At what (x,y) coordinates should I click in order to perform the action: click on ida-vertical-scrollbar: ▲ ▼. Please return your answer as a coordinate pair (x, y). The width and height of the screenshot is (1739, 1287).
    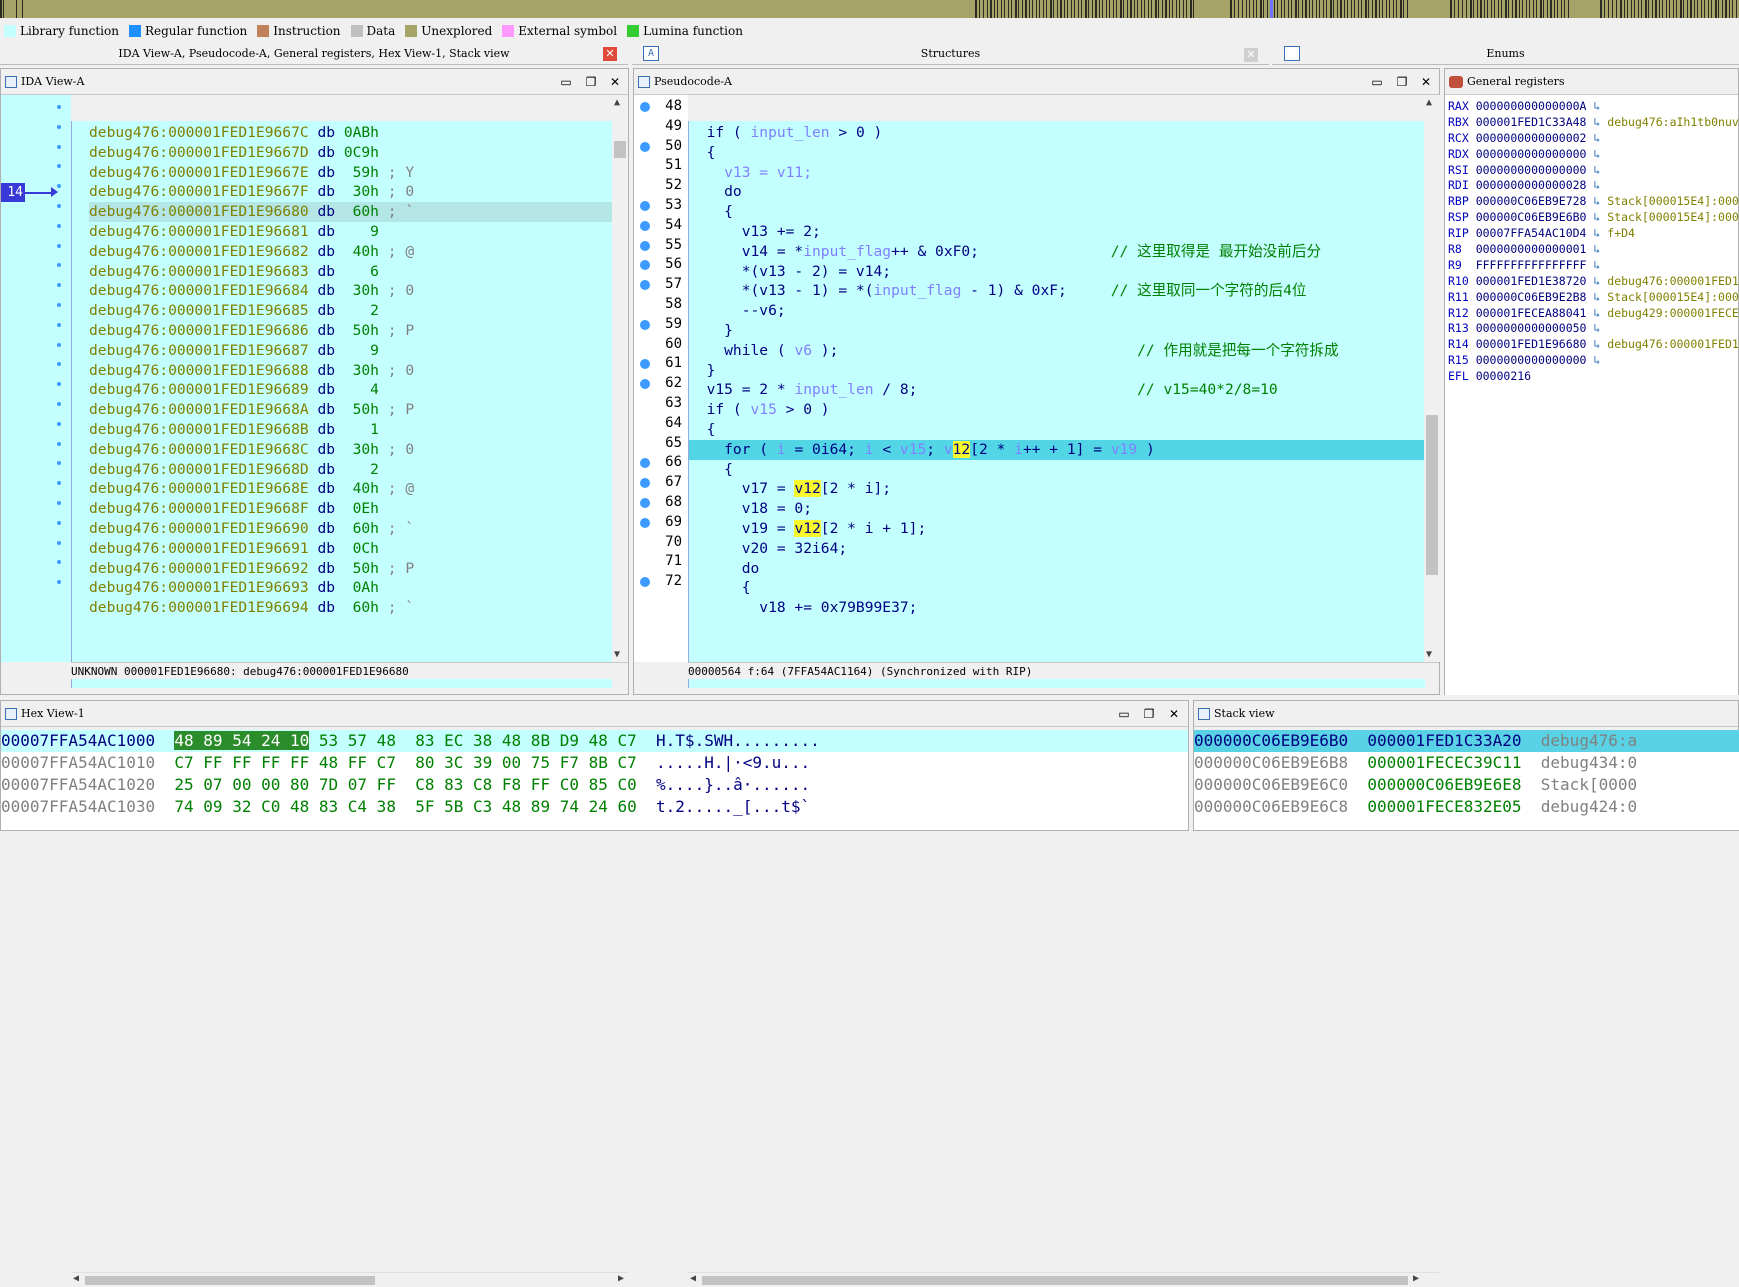
    Looking at the image, I should click on (620, 378).